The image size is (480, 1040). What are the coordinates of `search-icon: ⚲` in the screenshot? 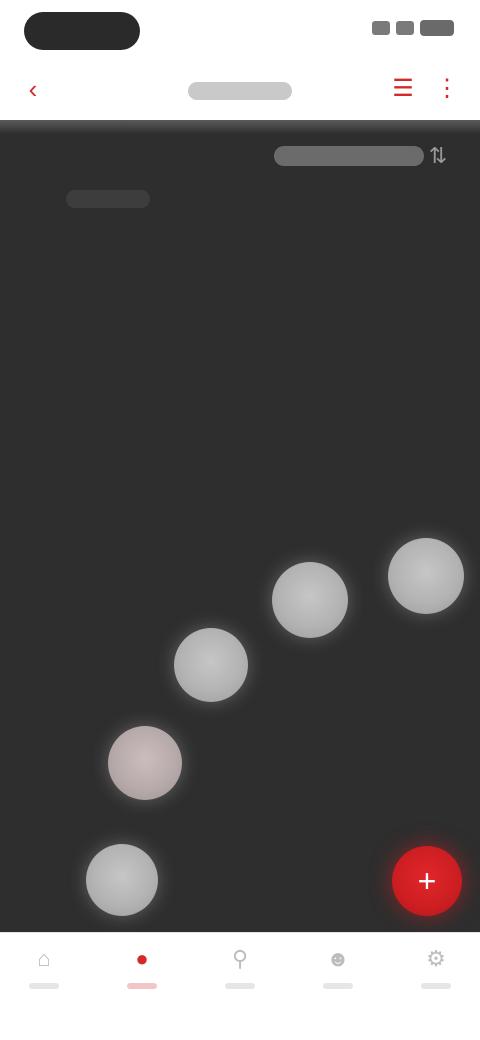 It's located at (240, 958).